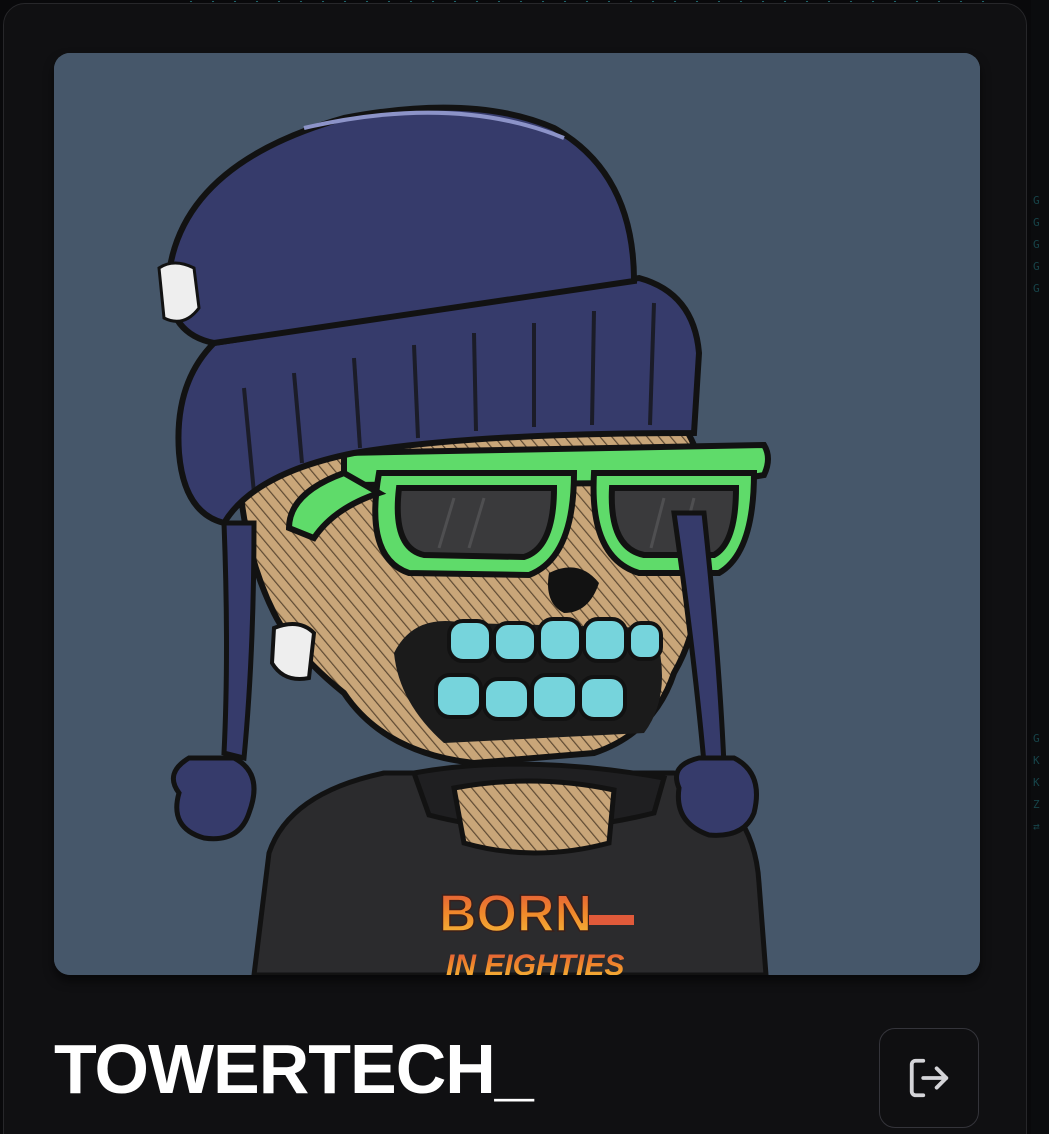  Describe the element at coordinates (535, 962) in the screenshot. I see `shirt-print-subtext: IN EIGHTIES` at that location.